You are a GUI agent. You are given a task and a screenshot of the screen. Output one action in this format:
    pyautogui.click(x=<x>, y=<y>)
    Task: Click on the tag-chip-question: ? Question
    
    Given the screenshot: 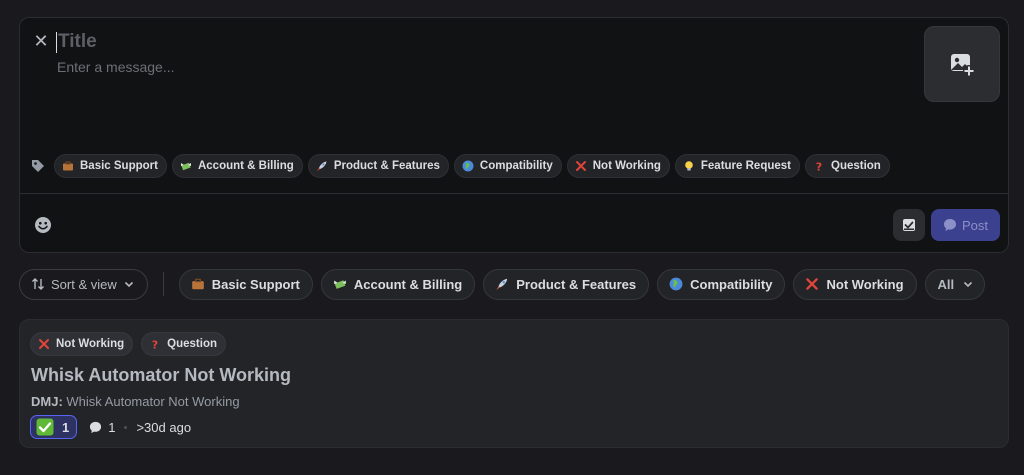 What is the action you would take?
    pyautogui.click(x=847, y=166)
    